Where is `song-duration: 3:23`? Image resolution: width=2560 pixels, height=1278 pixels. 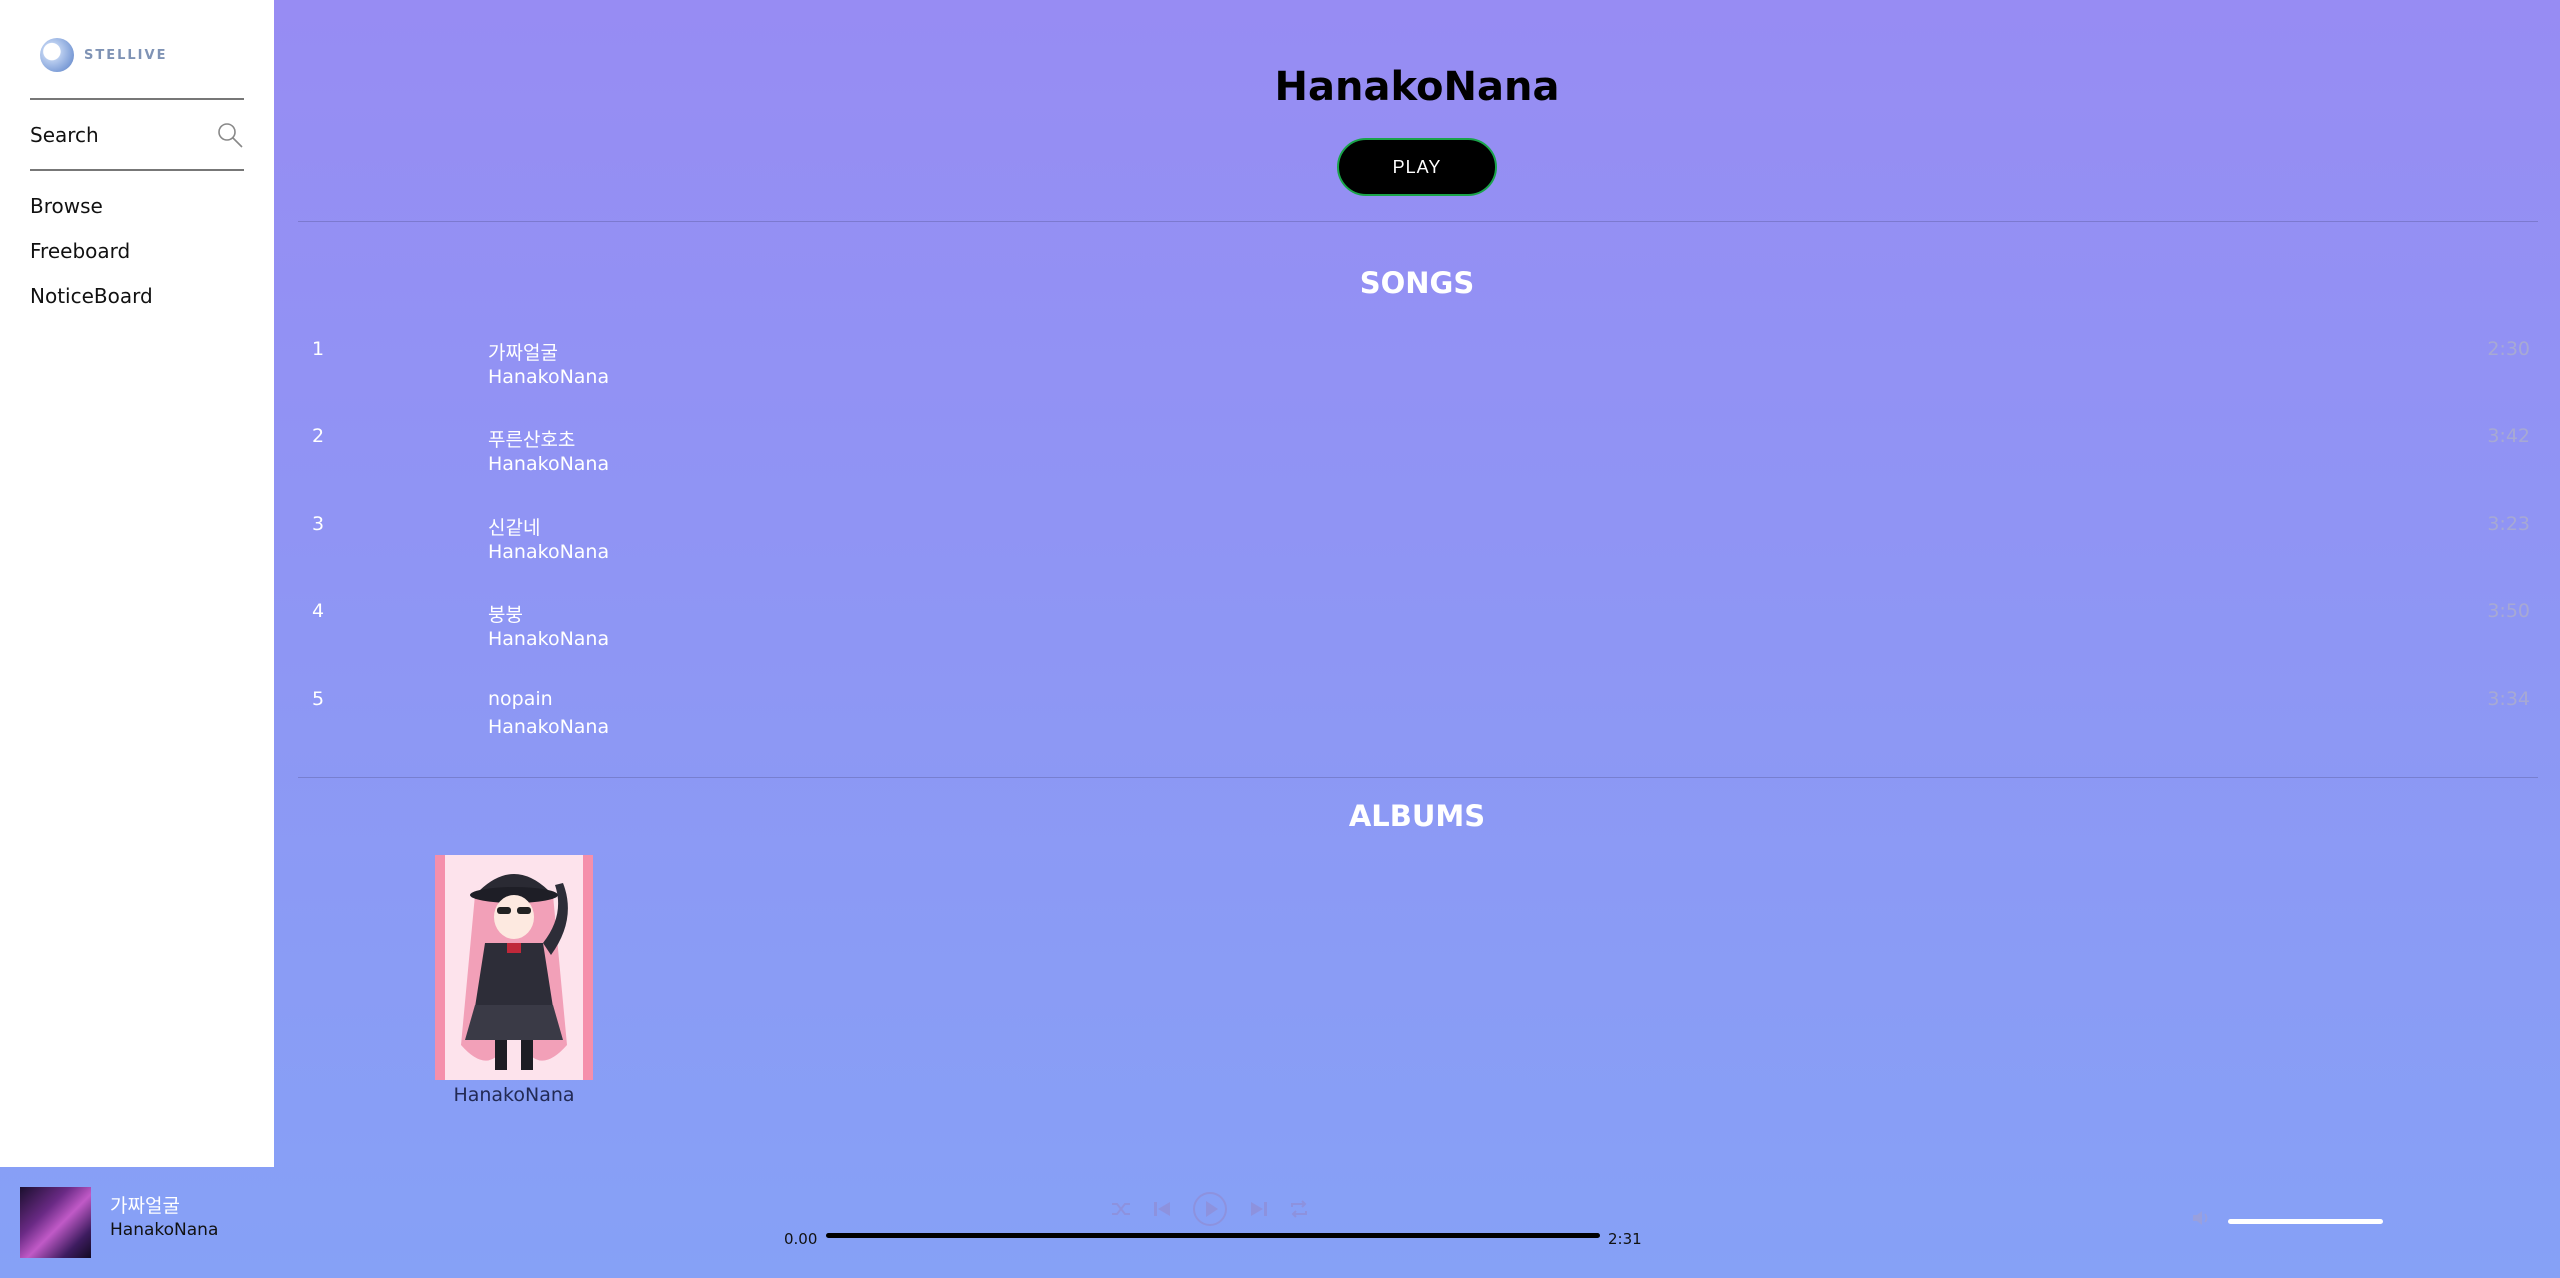 song-duration: 3:23 is located at coordinates (2508, 524).